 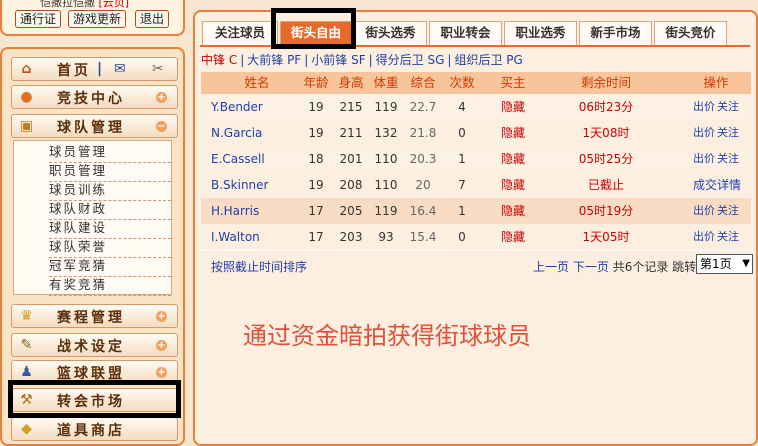 What do you see at coordinates (67, 4) in the screenshot?
I see `account-name: 恺撒拉恺撒` at bounding box center [67, 4].